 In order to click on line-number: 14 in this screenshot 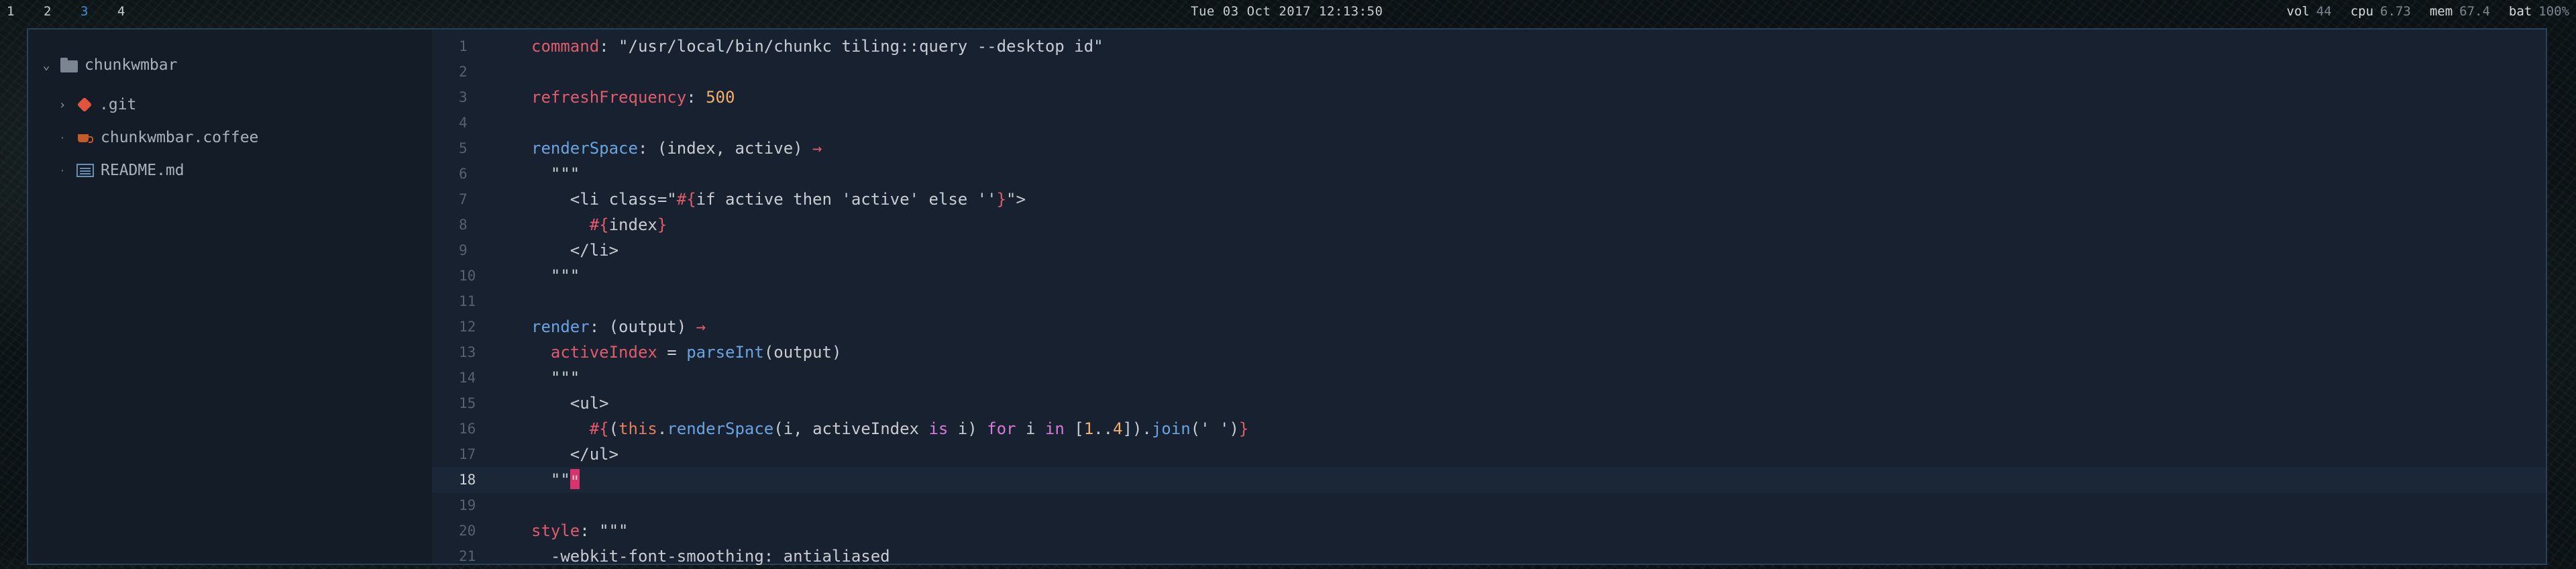, I will do `click(467, 378)`.